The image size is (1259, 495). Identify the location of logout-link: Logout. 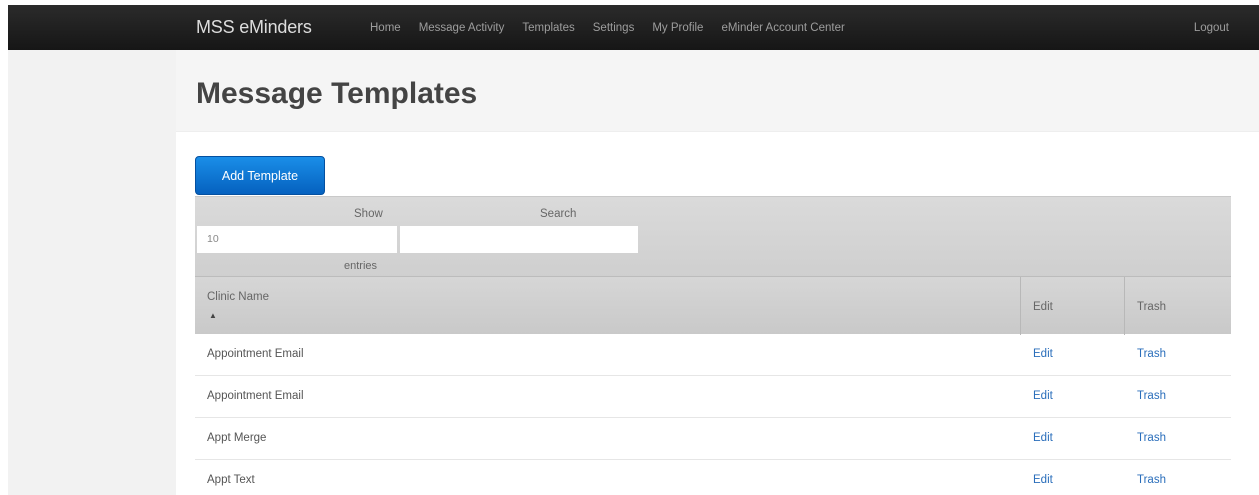
(1211, 28).